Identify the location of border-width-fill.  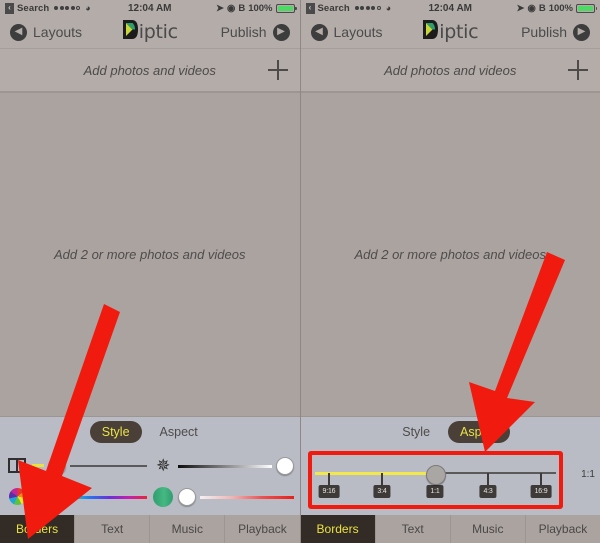
(38, 465).